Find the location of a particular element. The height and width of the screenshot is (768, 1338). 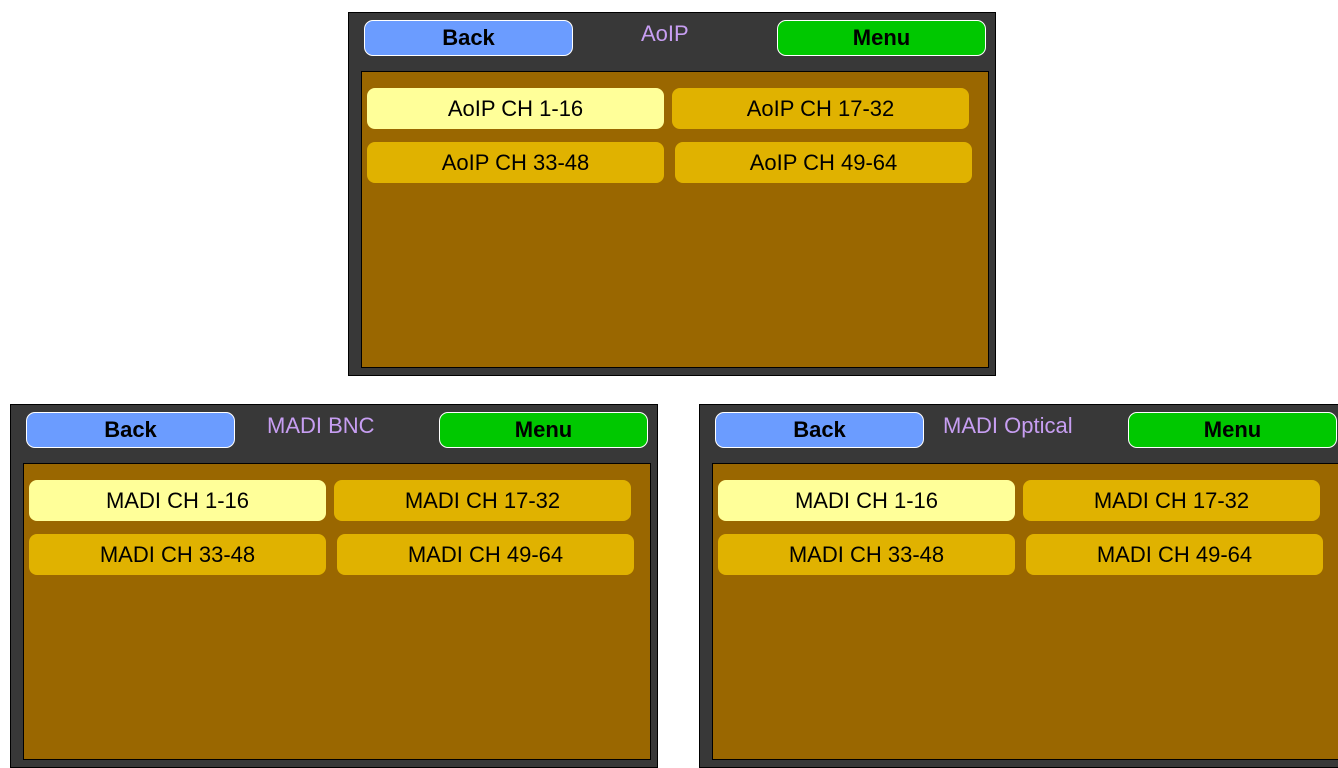

panel-title: MADI Optical is located at coordinates (1008, 425).